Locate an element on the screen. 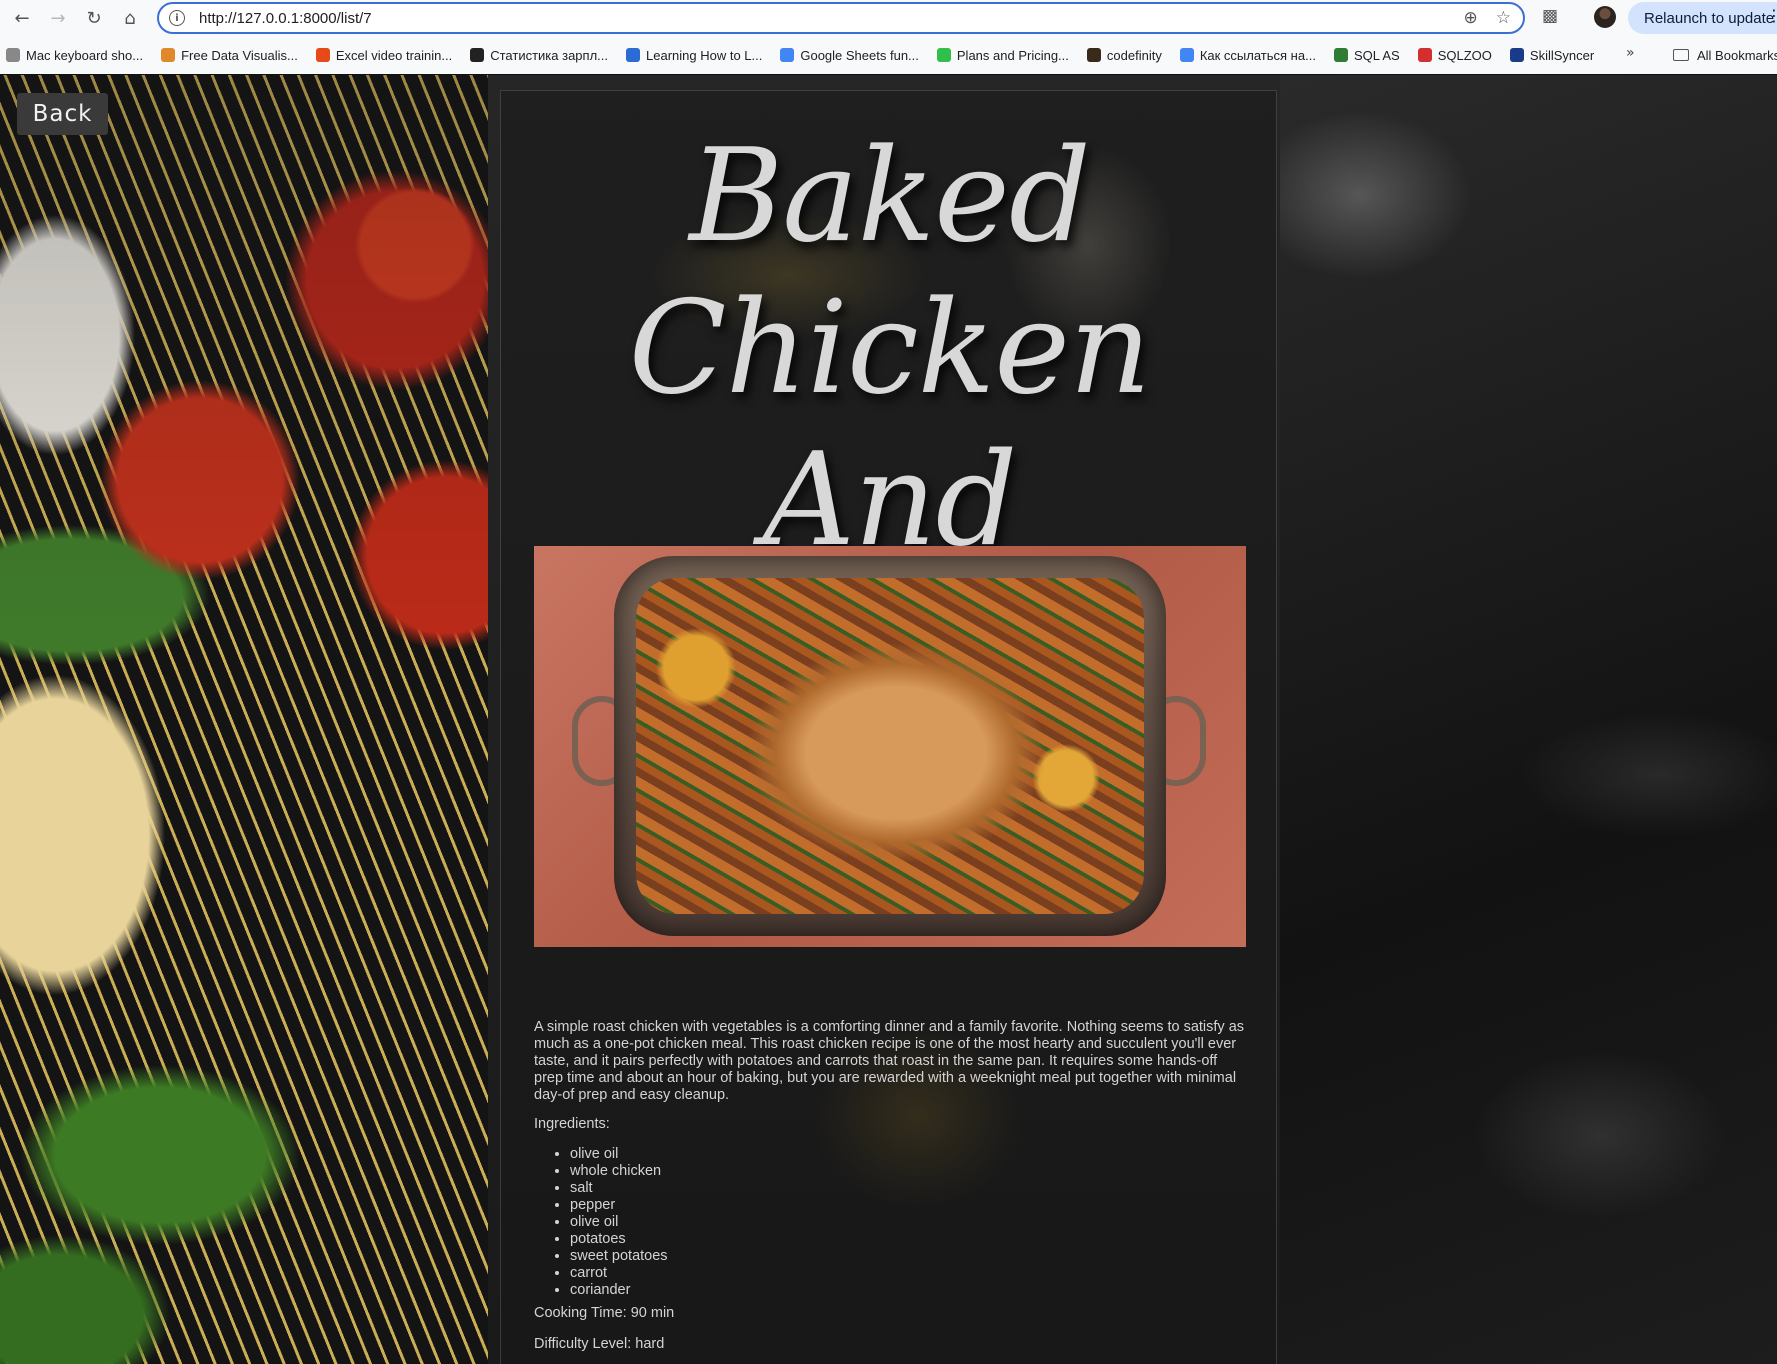 The height and width of the screenshot is (1364, 1777). bookmark-item: SQL AS is located at coordinates (1366, 55).